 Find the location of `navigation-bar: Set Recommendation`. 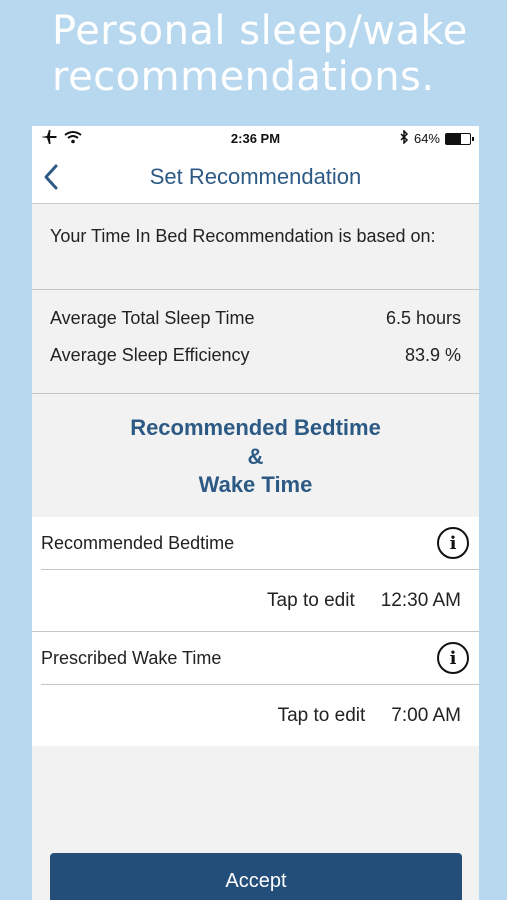

navigation-bar: Set Recommendation is located at coordinates (255, 177).